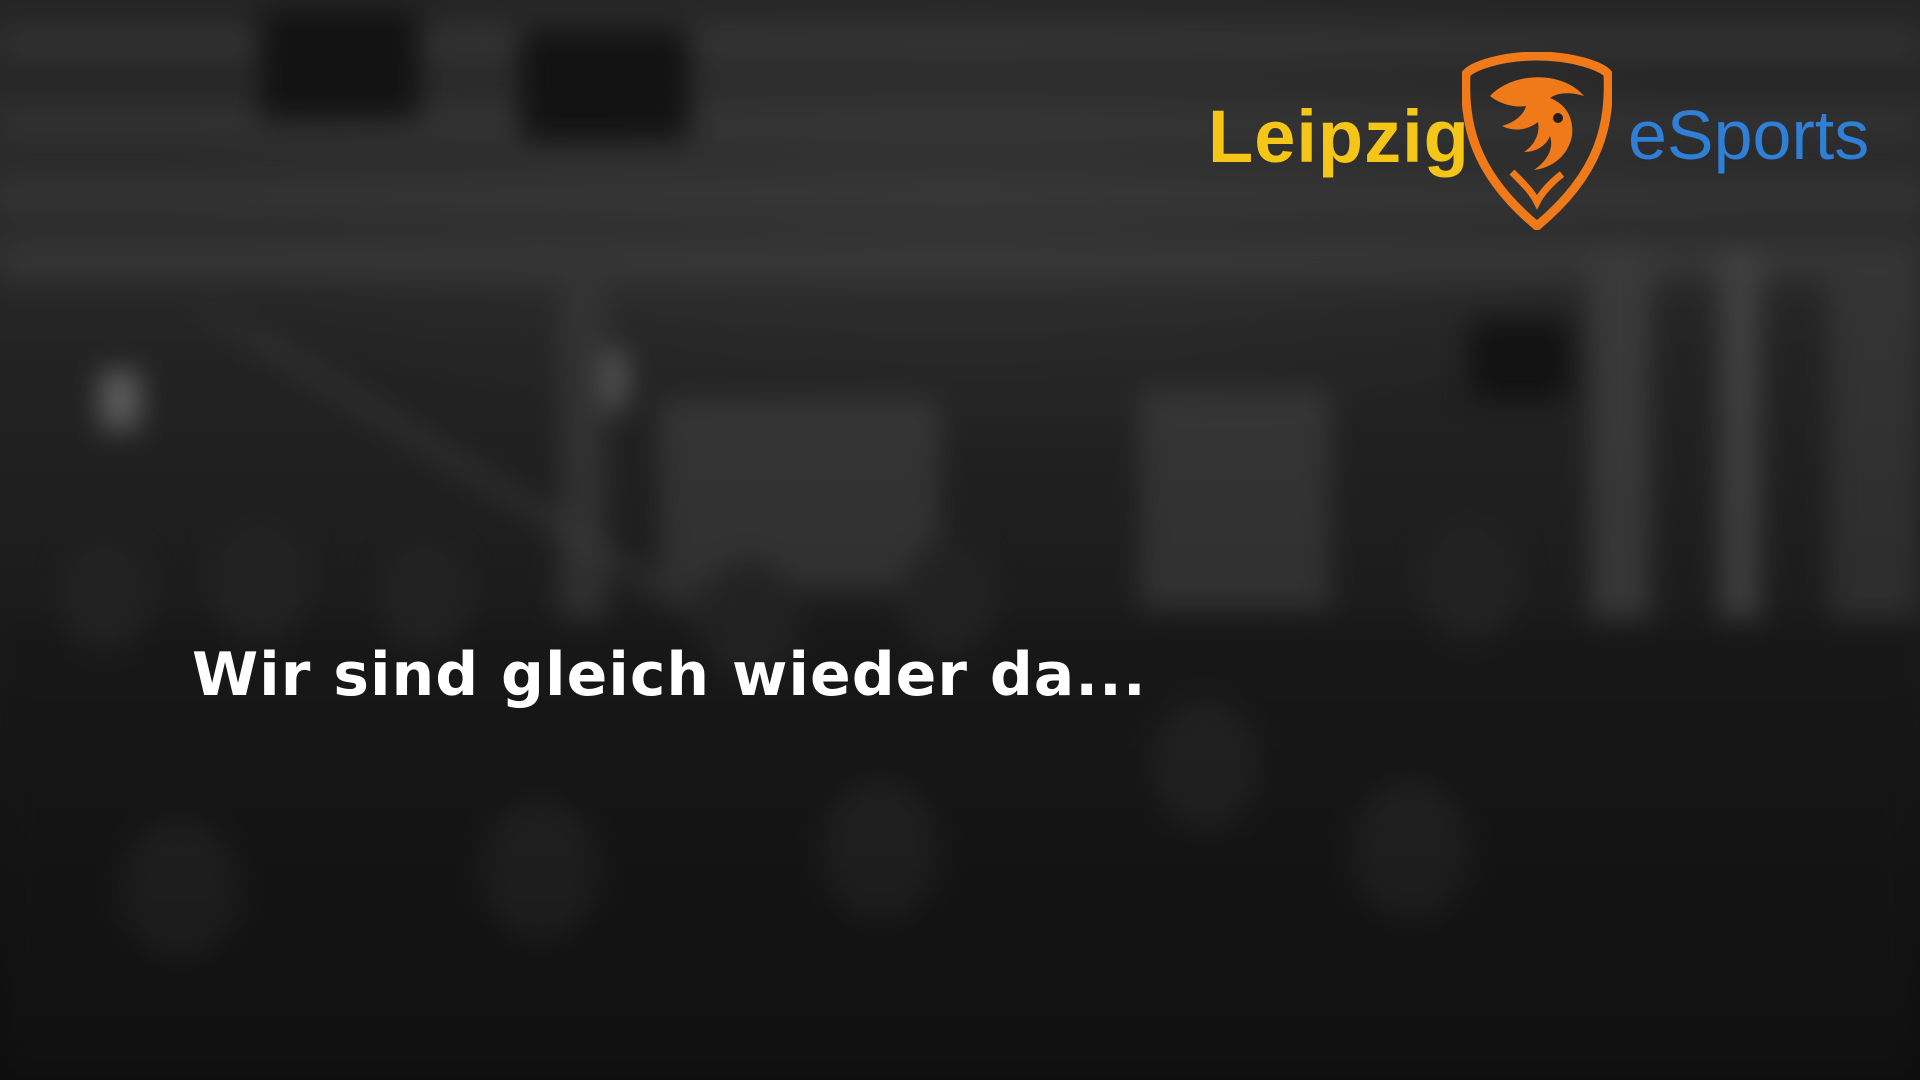 The width and height of the screenshot is (1920, 1080). I want to click on brand-name-right: eSports, so click(1749, 135).